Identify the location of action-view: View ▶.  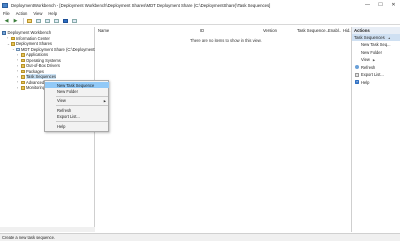
(376, 60).